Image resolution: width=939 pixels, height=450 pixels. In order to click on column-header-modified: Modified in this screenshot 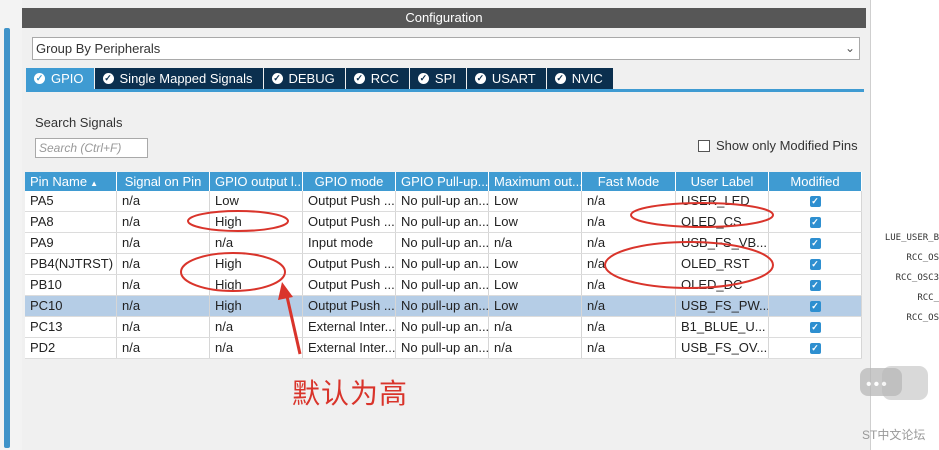, I will do `click(815, 181)`.